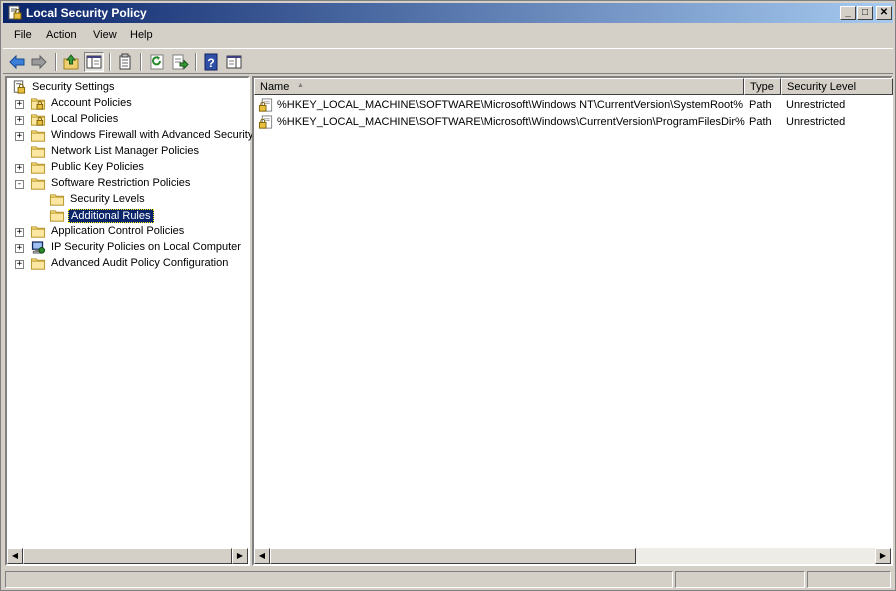 The image size is (896, 591). Describe the element at coordinates (125, 151) in the screenshot. I see `tree-item-label: Network List Manager Policies` at that location.